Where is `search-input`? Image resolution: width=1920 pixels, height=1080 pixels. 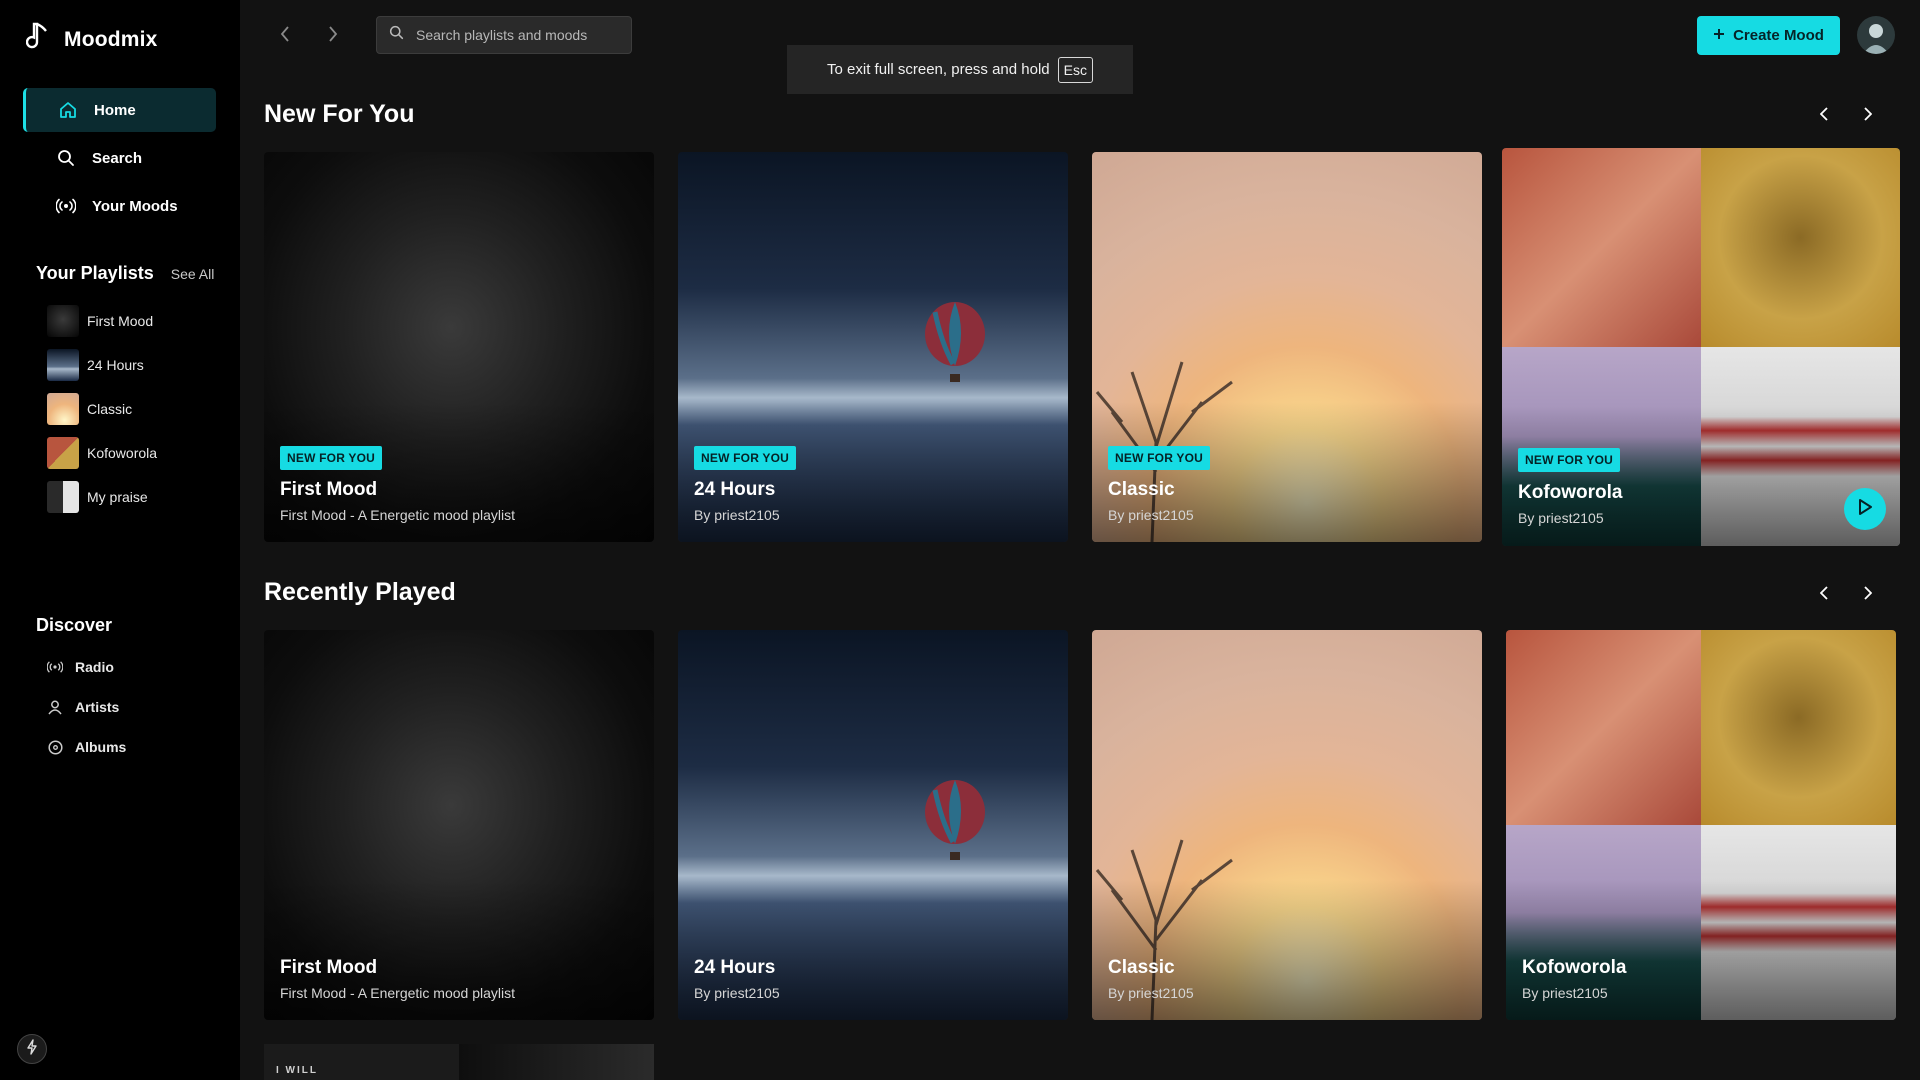
search-input is located at coordinates (516, 35).